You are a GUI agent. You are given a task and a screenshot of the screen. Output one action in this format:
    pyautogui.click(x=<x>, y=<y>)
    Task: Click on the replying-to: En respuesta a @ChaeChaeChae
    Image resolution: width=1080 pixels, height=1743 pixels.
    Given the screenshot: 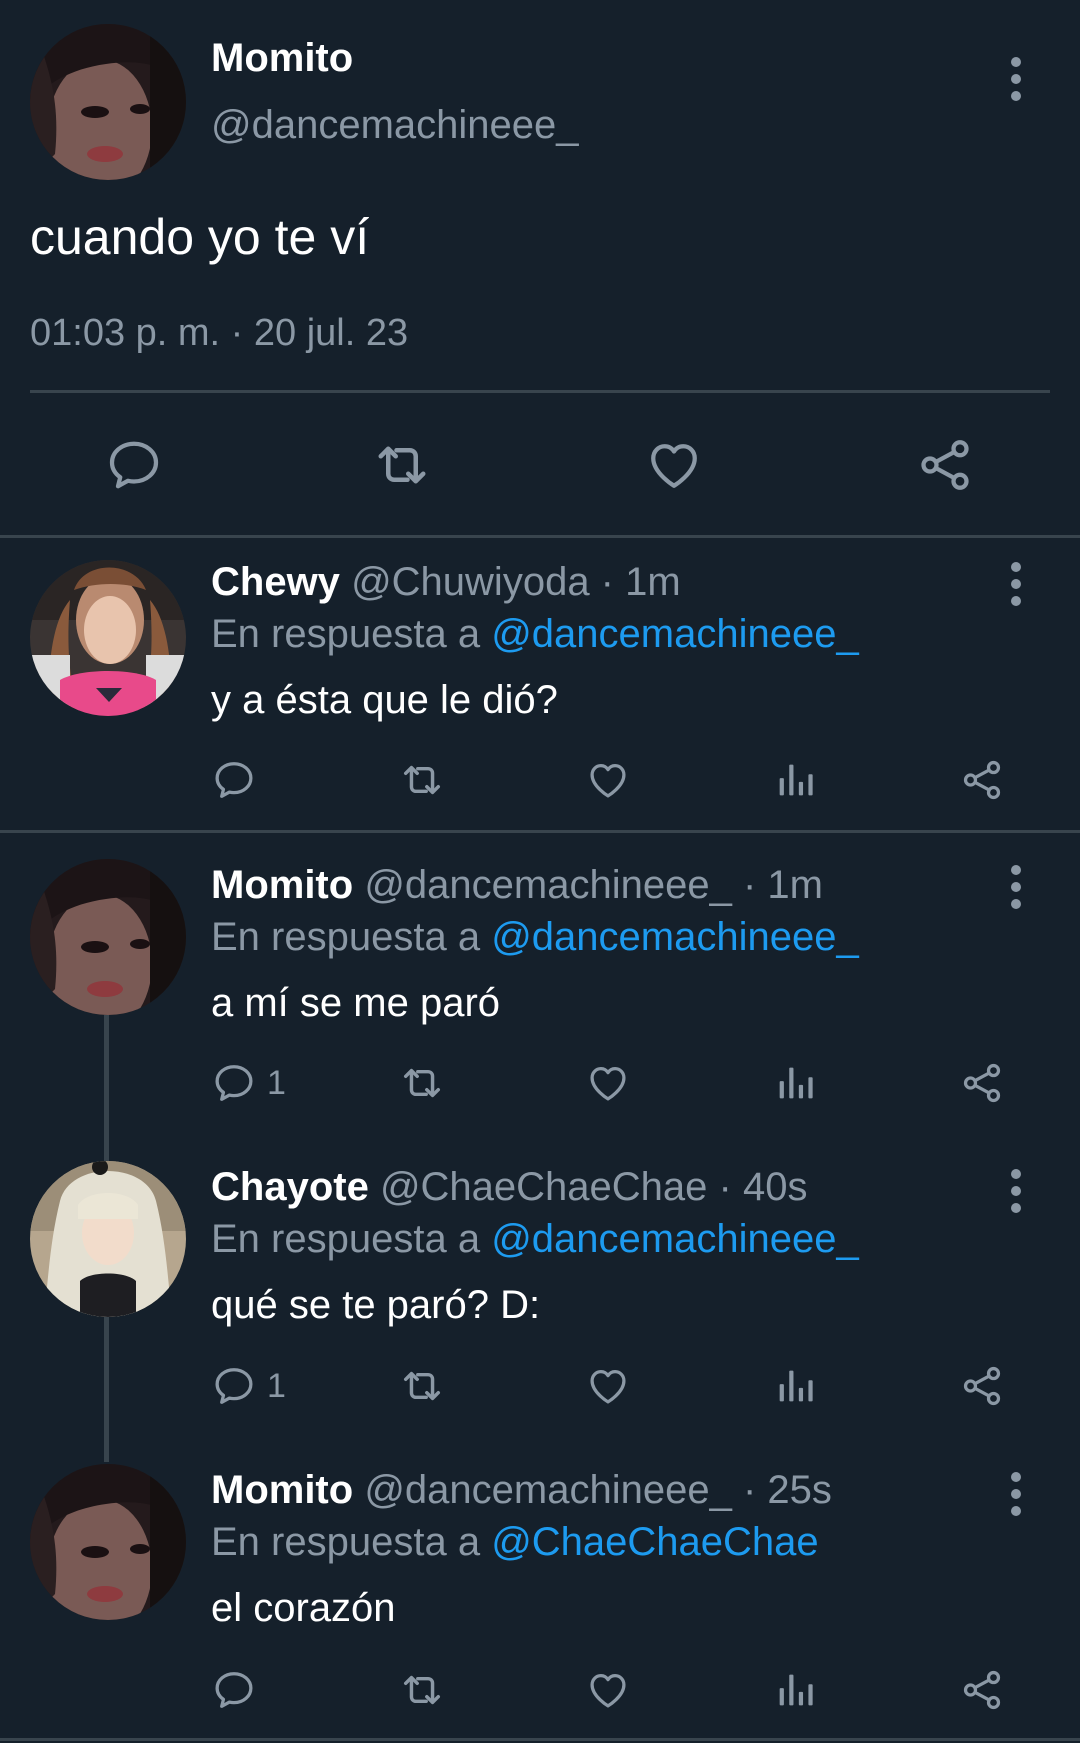 What is the action you would take?
    pyautogui.click(x=515, y=1542)
    